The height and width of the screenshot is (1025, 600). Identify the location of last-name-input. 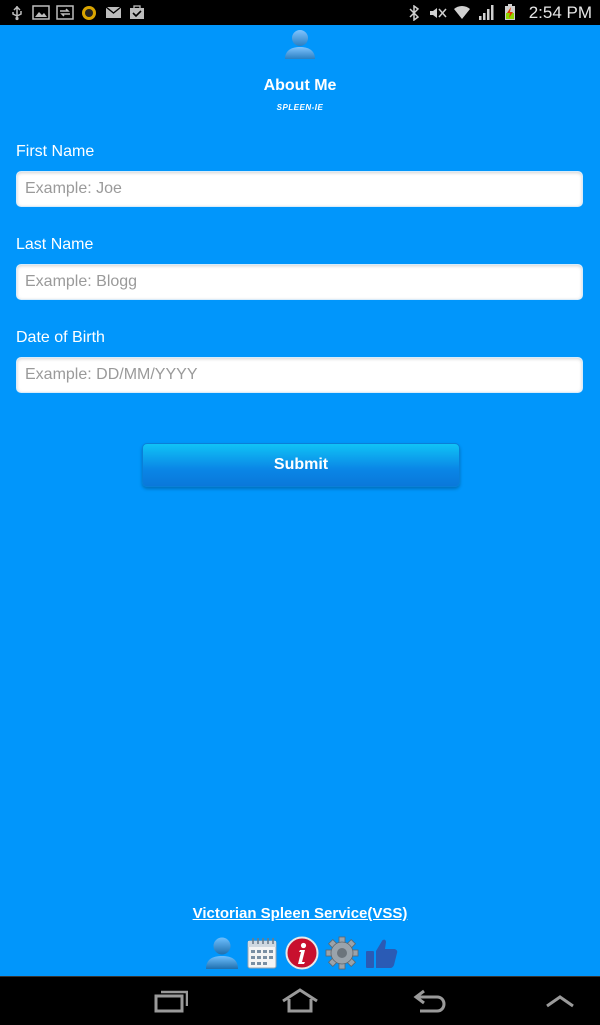
(299, 282).